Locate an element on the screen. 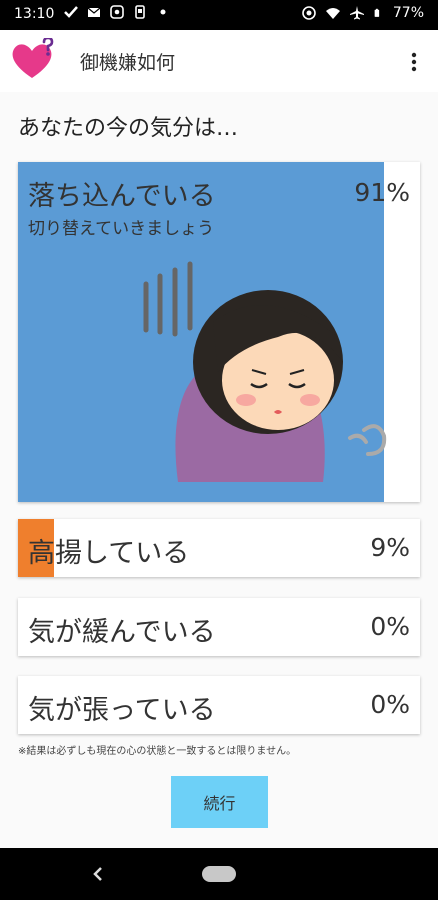  mood-label: 気が張っている is located at coordinates (122, 710).